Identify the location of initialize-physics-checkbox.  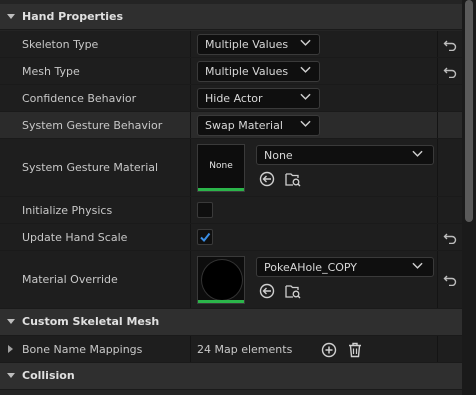
(205, 210).